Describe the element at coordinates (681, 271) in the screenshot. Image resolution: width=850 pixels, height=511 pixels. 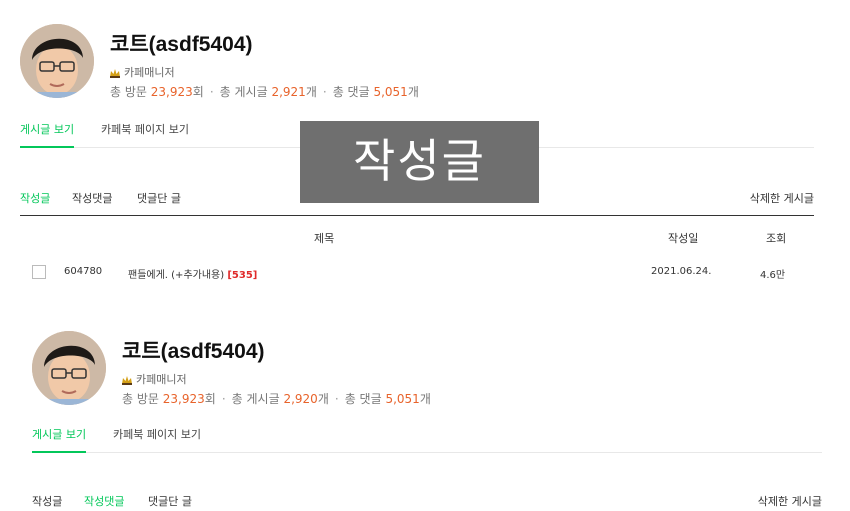
I see `post-date: 2021.06.24.` at that location.